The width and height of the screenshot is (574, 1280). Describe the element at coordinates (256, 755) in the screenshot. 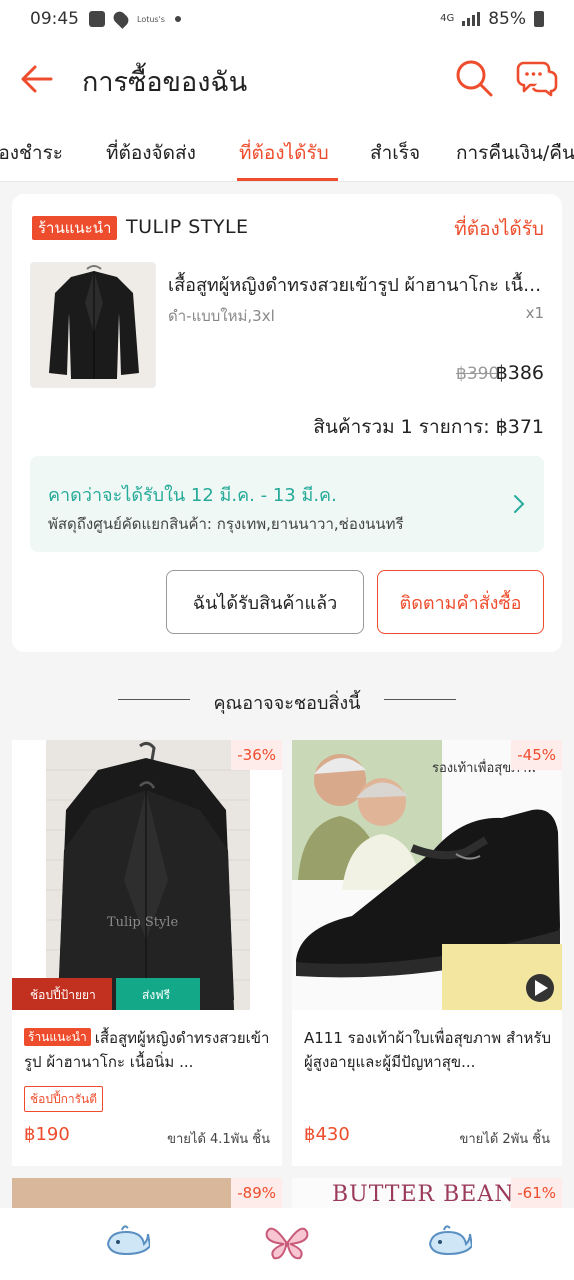

I see `discount-badge: -36%` at that location.